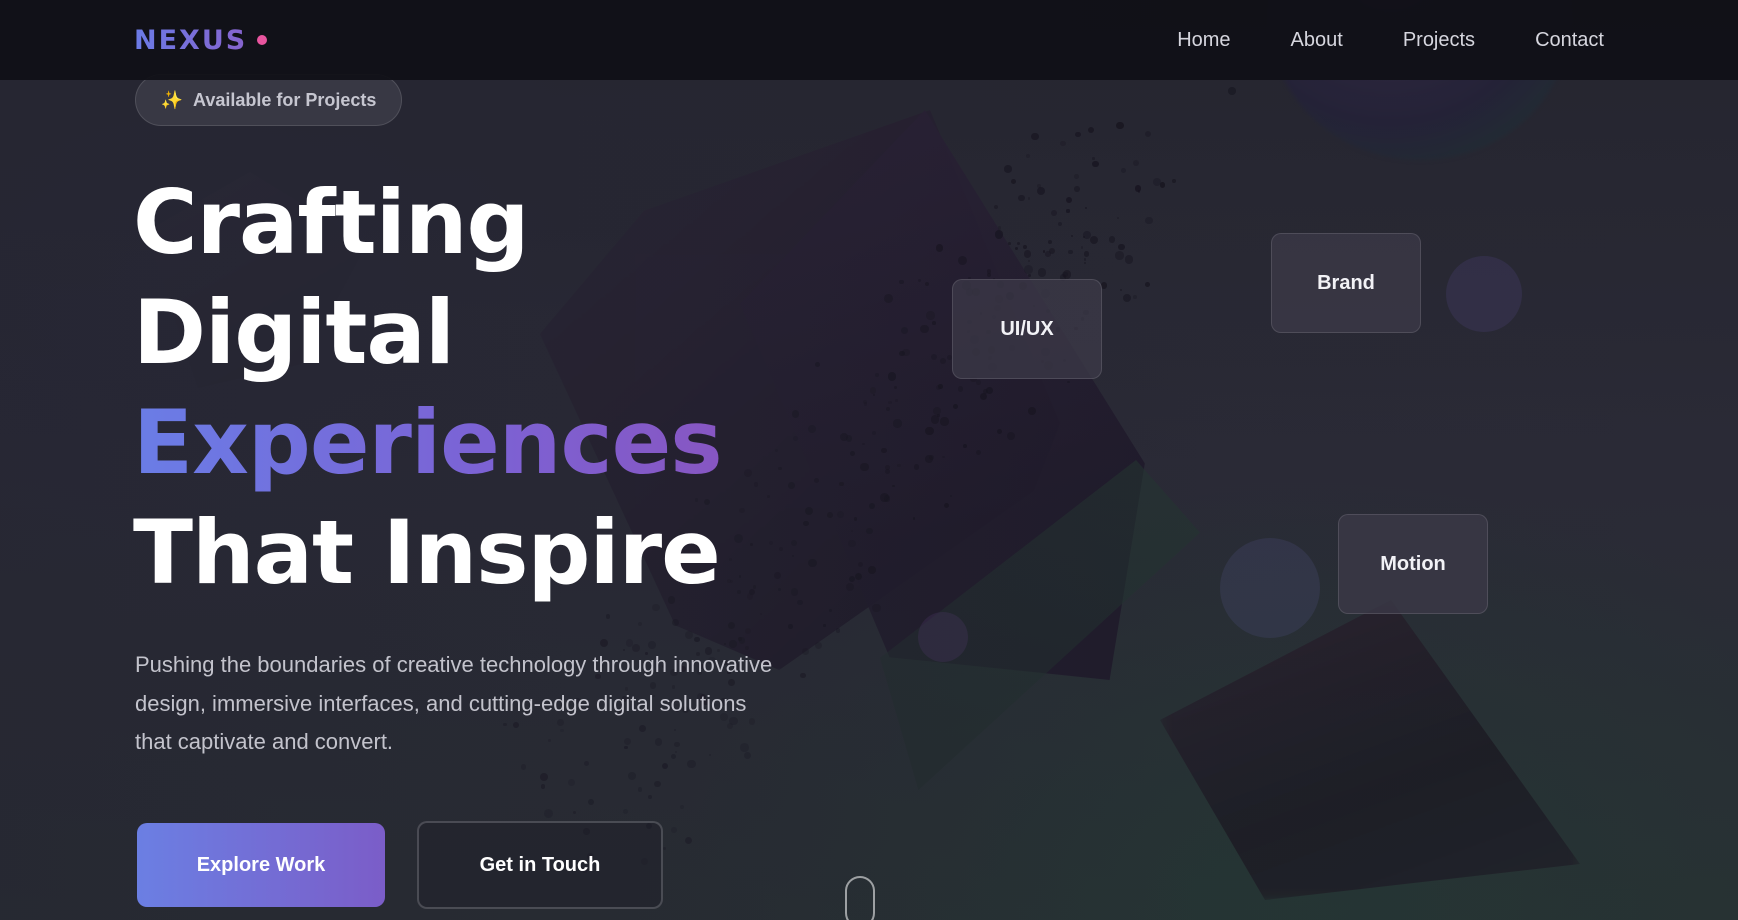  I want to click on logo-text: NEXUS, so click(190, 40).